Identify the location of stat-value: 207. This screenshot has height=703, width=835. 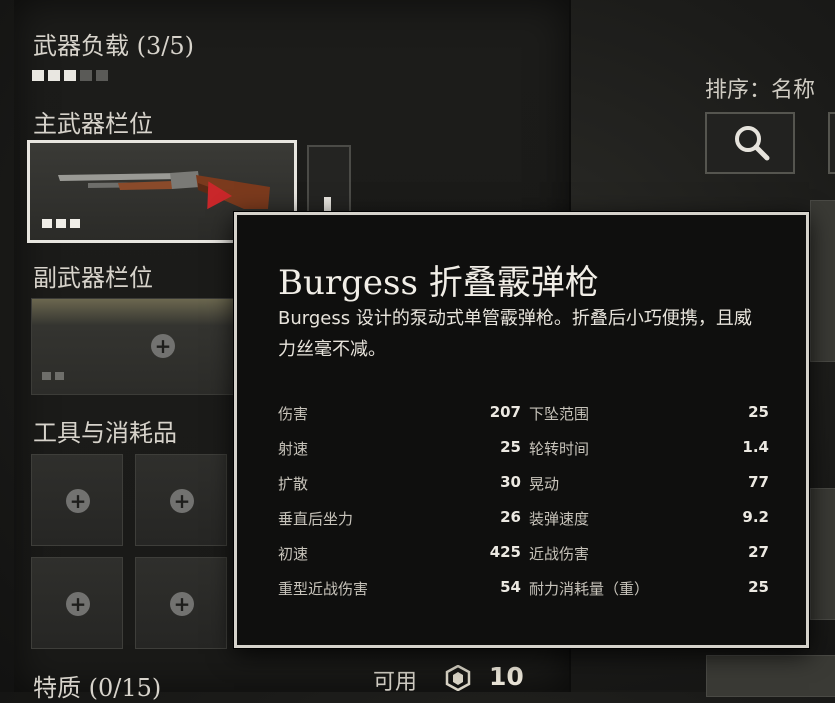
(505, 412).